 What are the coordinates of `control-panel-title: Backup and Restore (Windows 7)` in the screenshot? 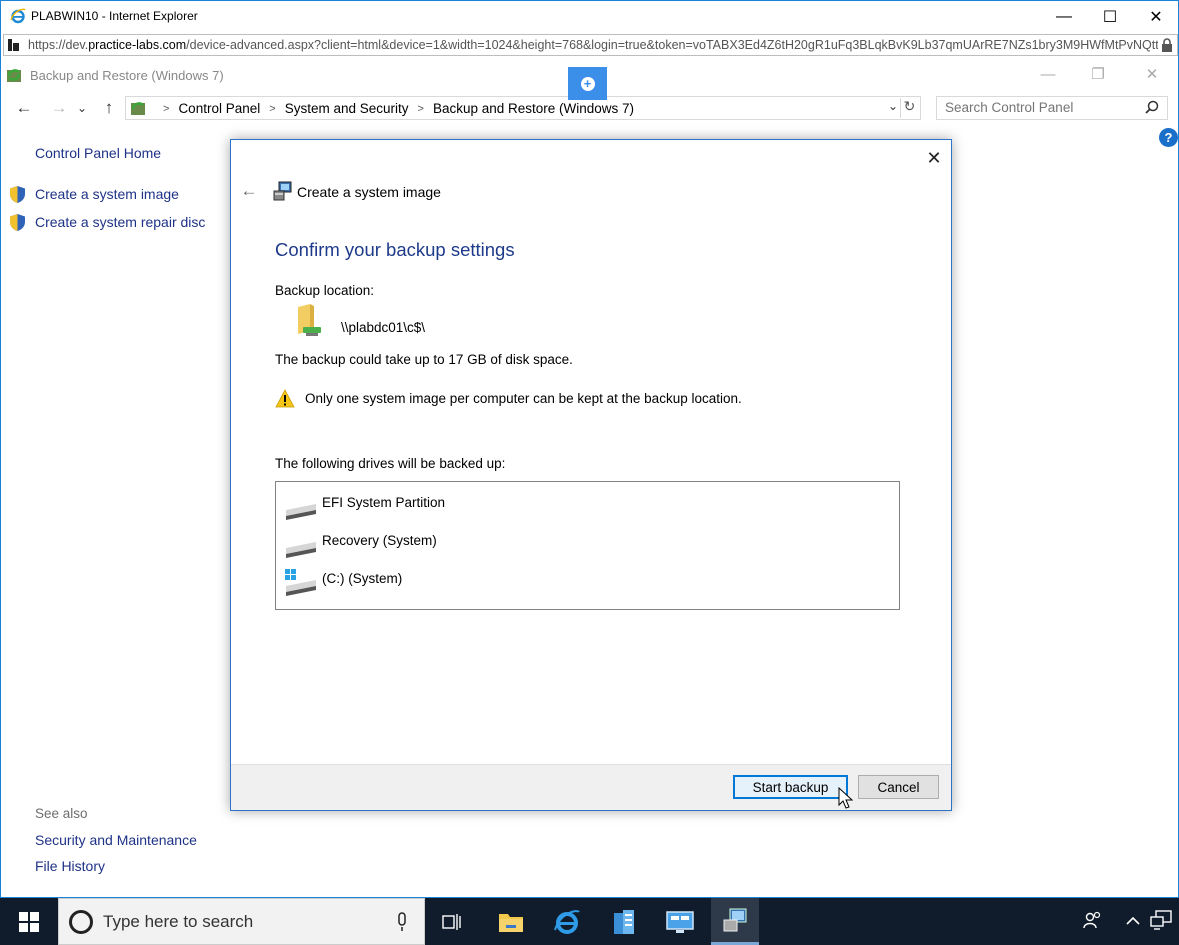 It's located at (127, 75).